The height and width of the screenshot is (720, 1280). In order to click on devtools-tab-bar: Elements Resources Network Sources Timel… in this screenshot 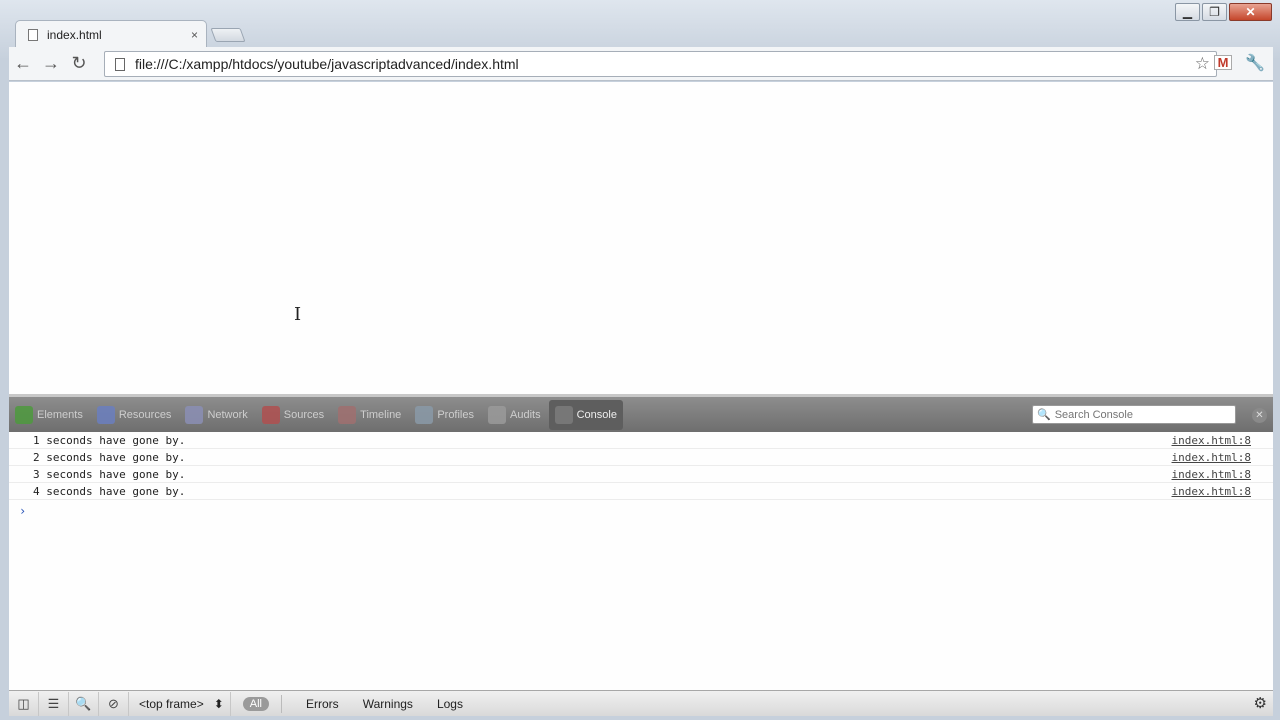, I will do `click(641, 413)`.